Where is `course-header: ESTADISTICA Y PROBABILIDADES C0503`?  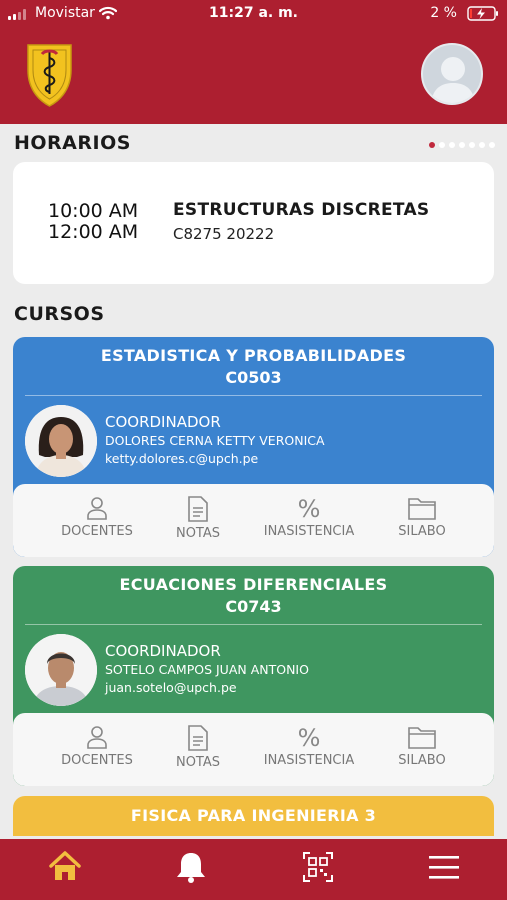
course-header: ESTADISTICA Y PROBABILIDADES C0503 is located at coordinates (253, 367).